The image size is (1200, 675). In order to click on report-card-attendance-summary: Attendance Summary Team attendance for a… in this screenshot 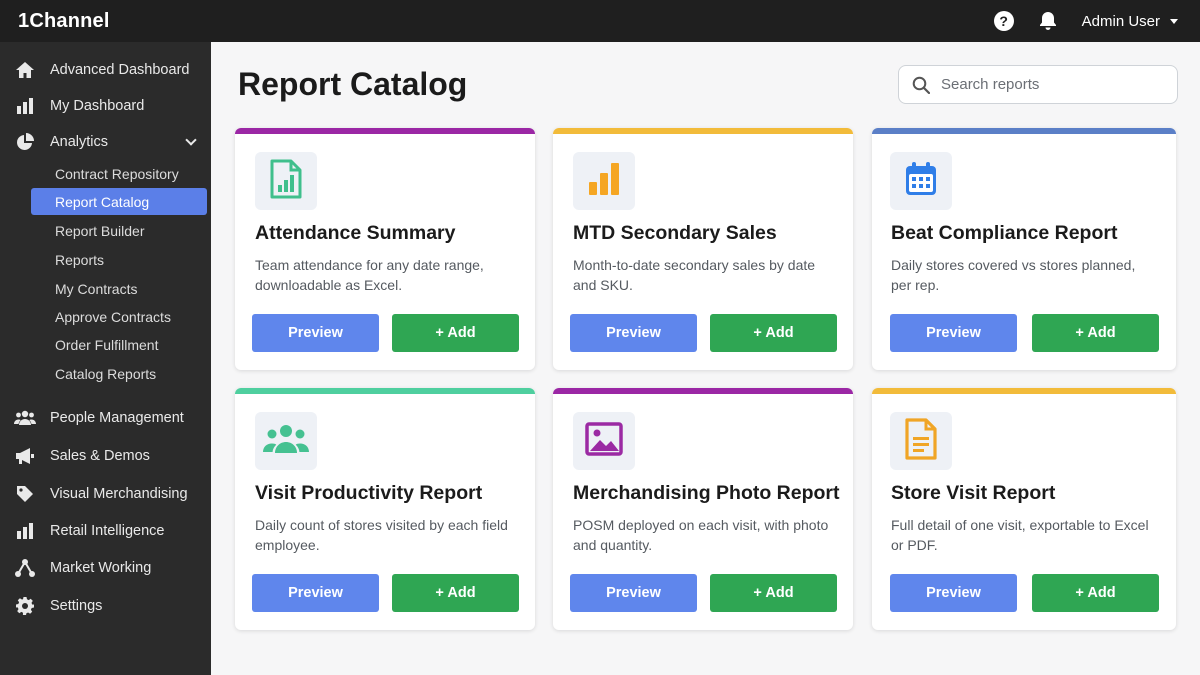, I will do `click(385, 249)`.